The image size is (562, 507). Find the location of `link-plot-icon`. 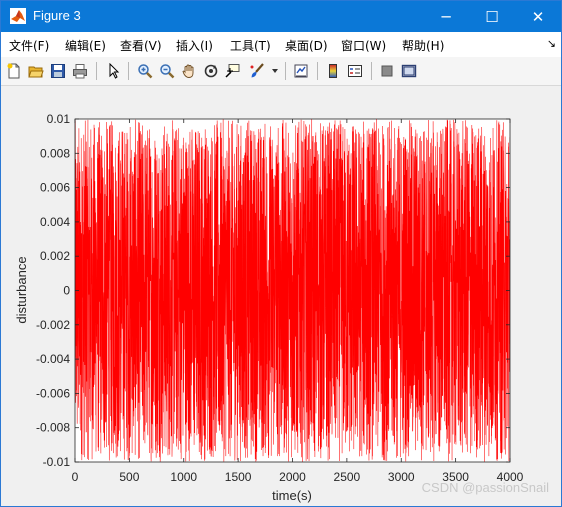

link-plot-icon is located at coordinates (301, 71).